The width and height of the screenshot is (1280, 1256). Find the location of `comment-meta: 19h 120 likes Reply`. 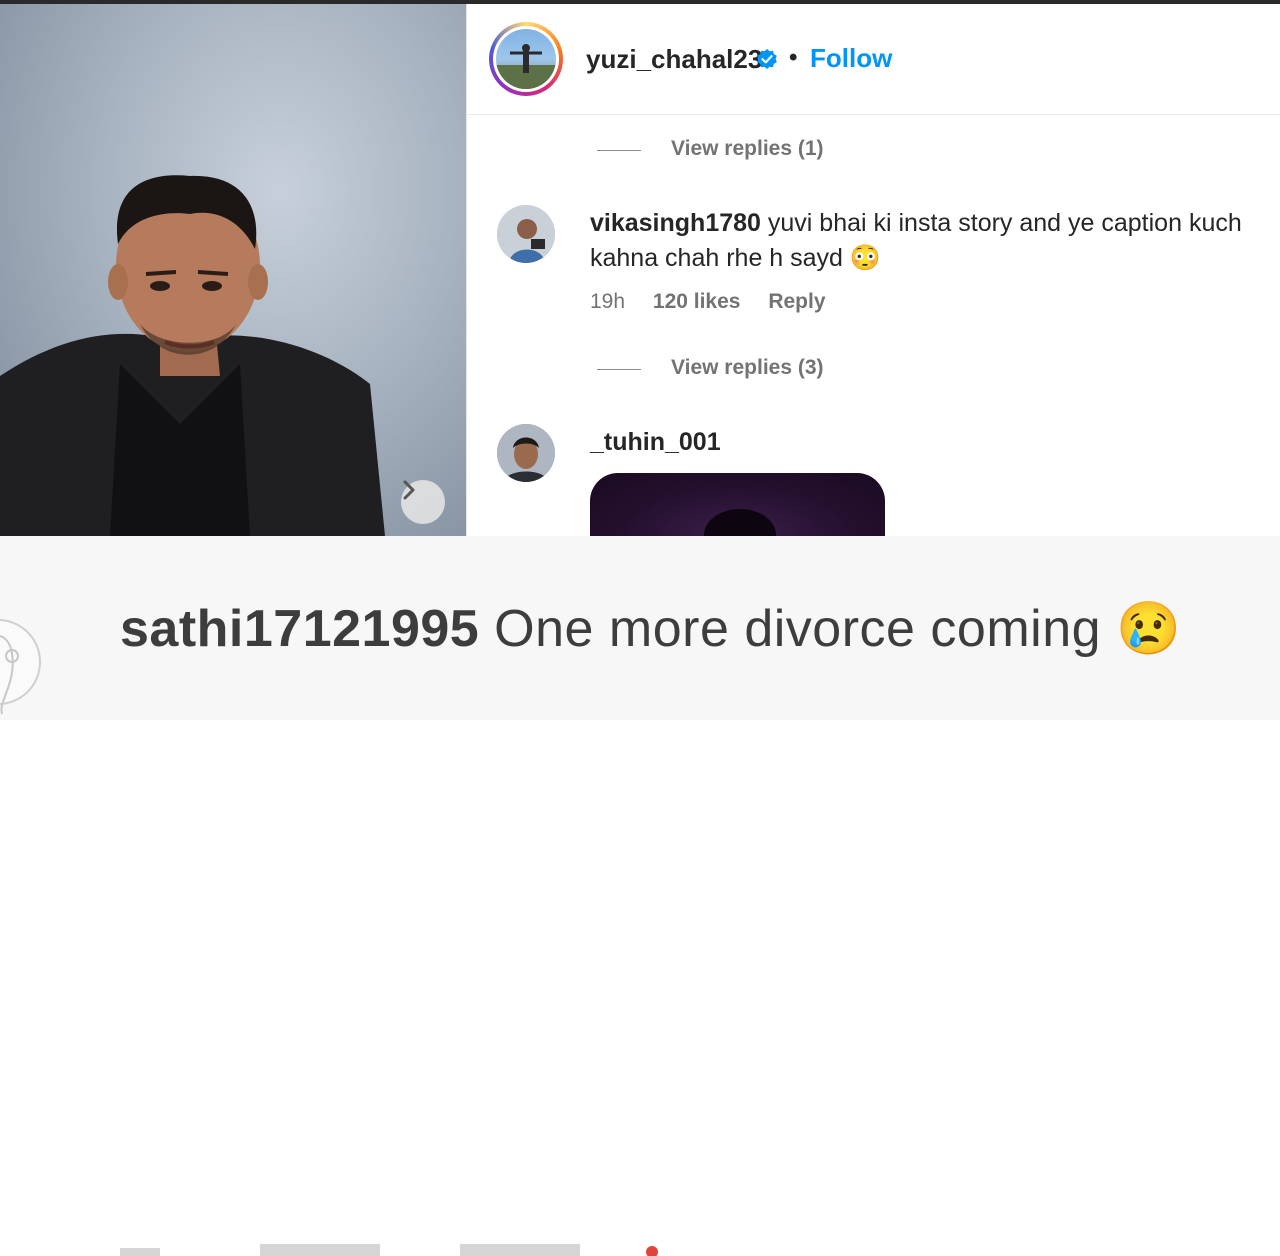

comment-meta: 19h 120 likes Reply is located at coordinates (719, 302).